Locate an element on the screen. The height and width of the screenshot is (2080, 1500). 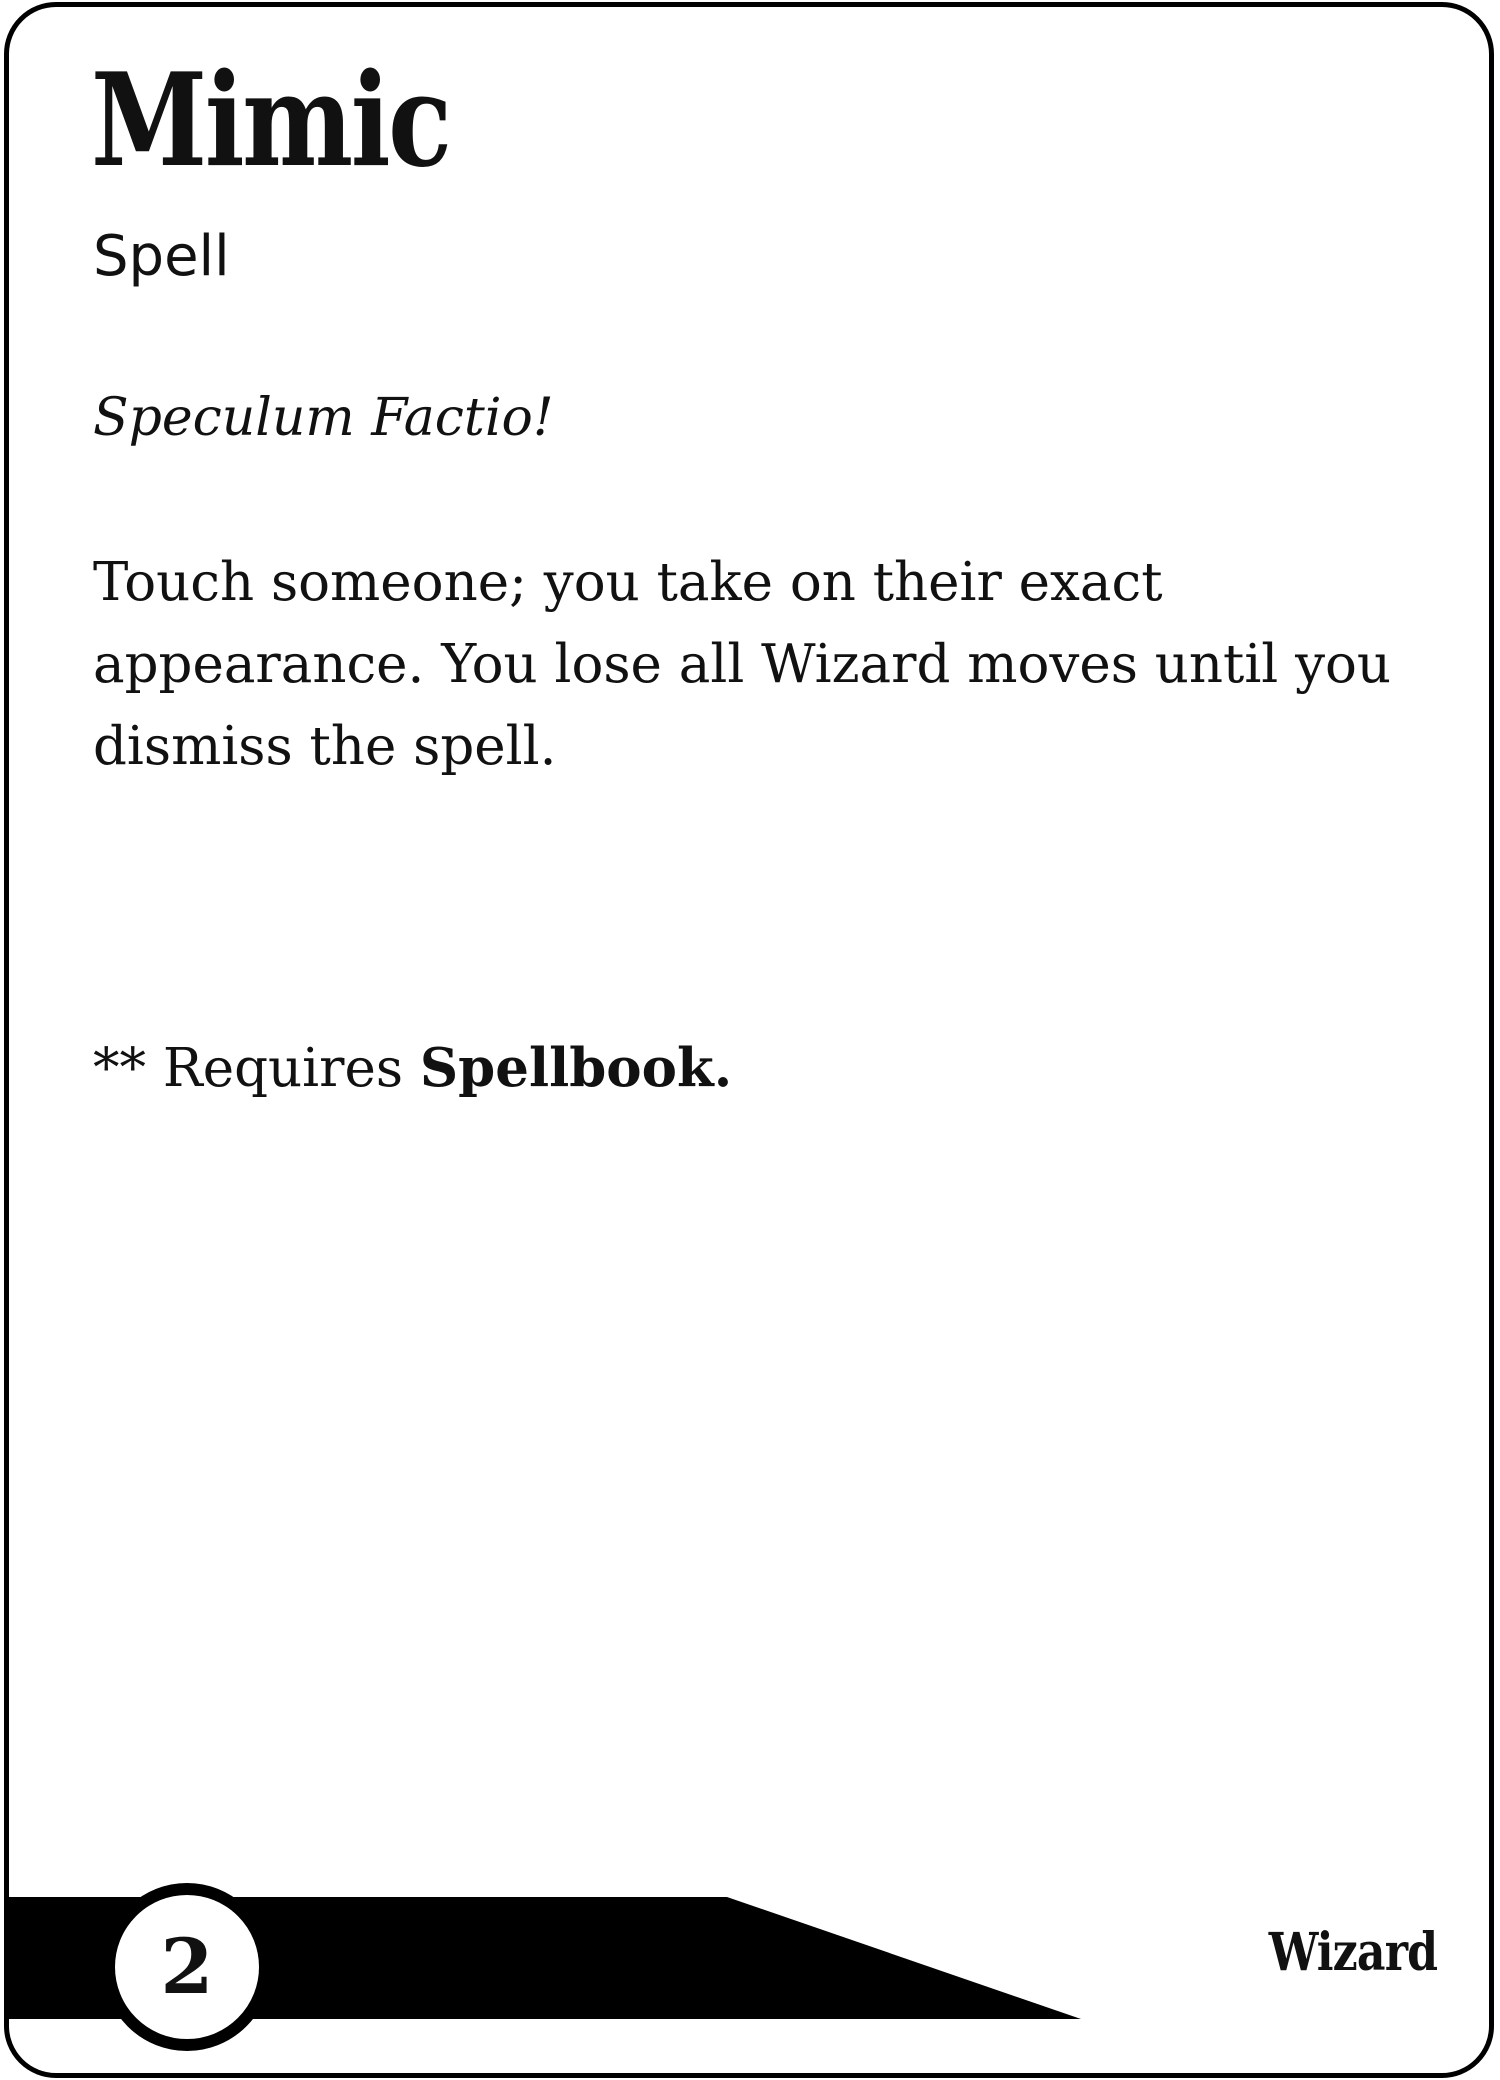
spell-incantation: Speculum Factio! is located at coordinates (323, 418).